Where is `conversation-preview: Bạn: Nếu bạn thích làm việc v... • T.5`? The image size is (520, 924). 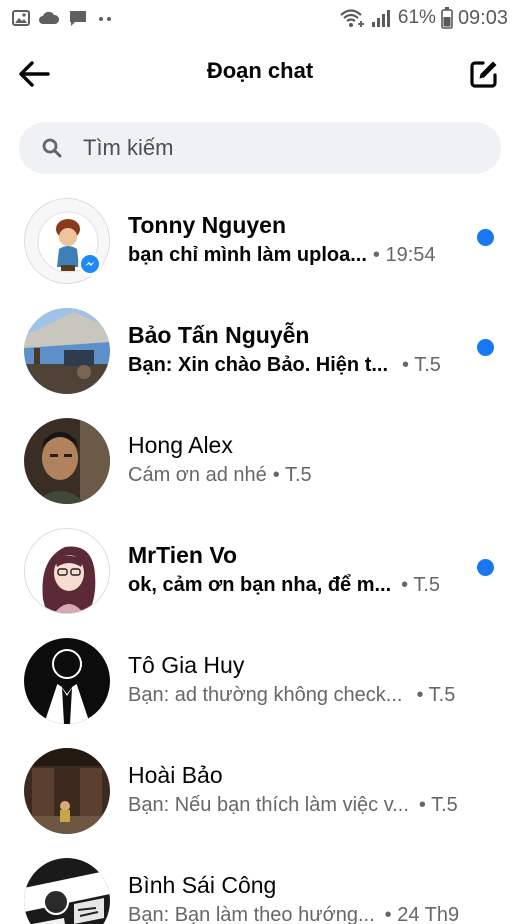 conversation-preview: Bạn: Nếu bạn thích làm việc v... • T.5 is located at coordinates (293, 805).